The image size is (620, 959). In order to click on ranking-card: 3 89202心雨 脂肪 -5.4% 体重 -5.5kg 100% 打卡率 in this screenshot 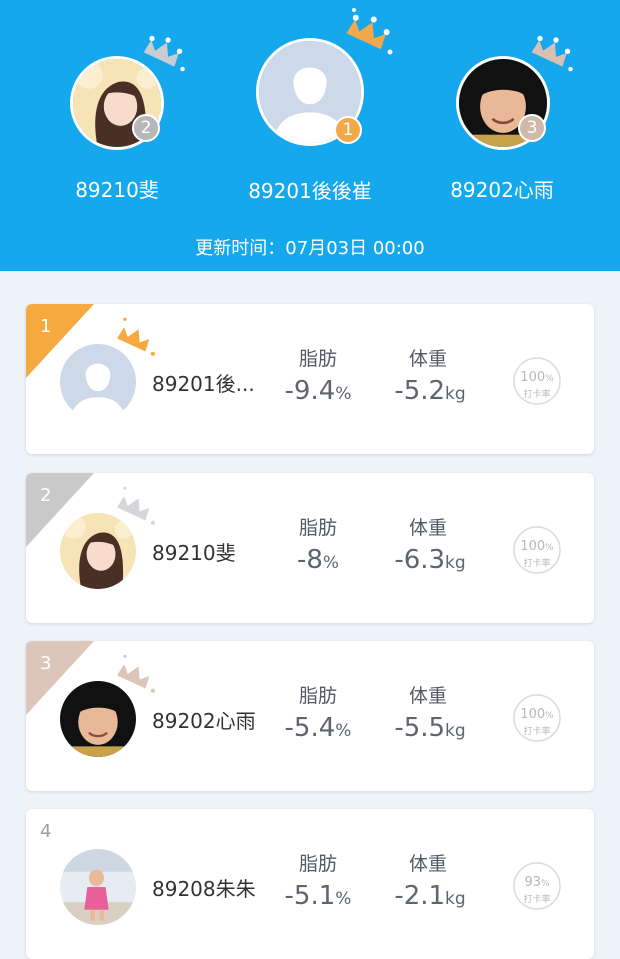, I will do `click(310, 716)`.